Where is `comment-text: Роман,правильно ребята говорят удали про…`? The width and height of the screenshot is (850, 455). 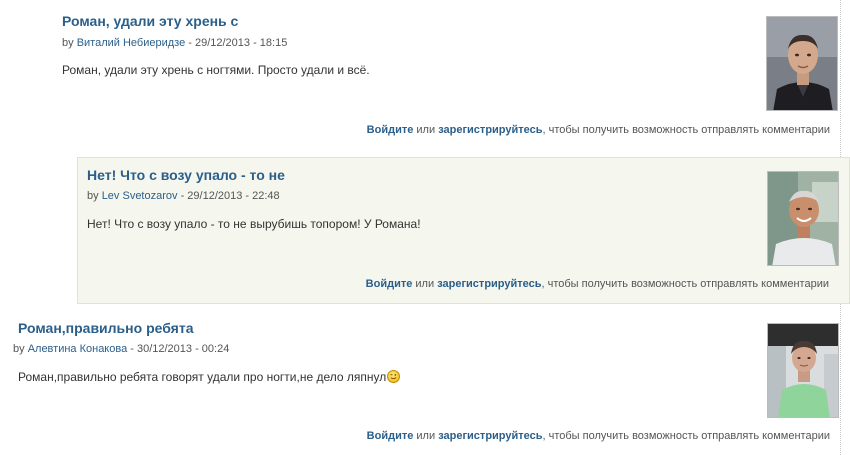 comment-text: Роман,правильно ребята говорят удали про… is located at coordinates (202, 377).